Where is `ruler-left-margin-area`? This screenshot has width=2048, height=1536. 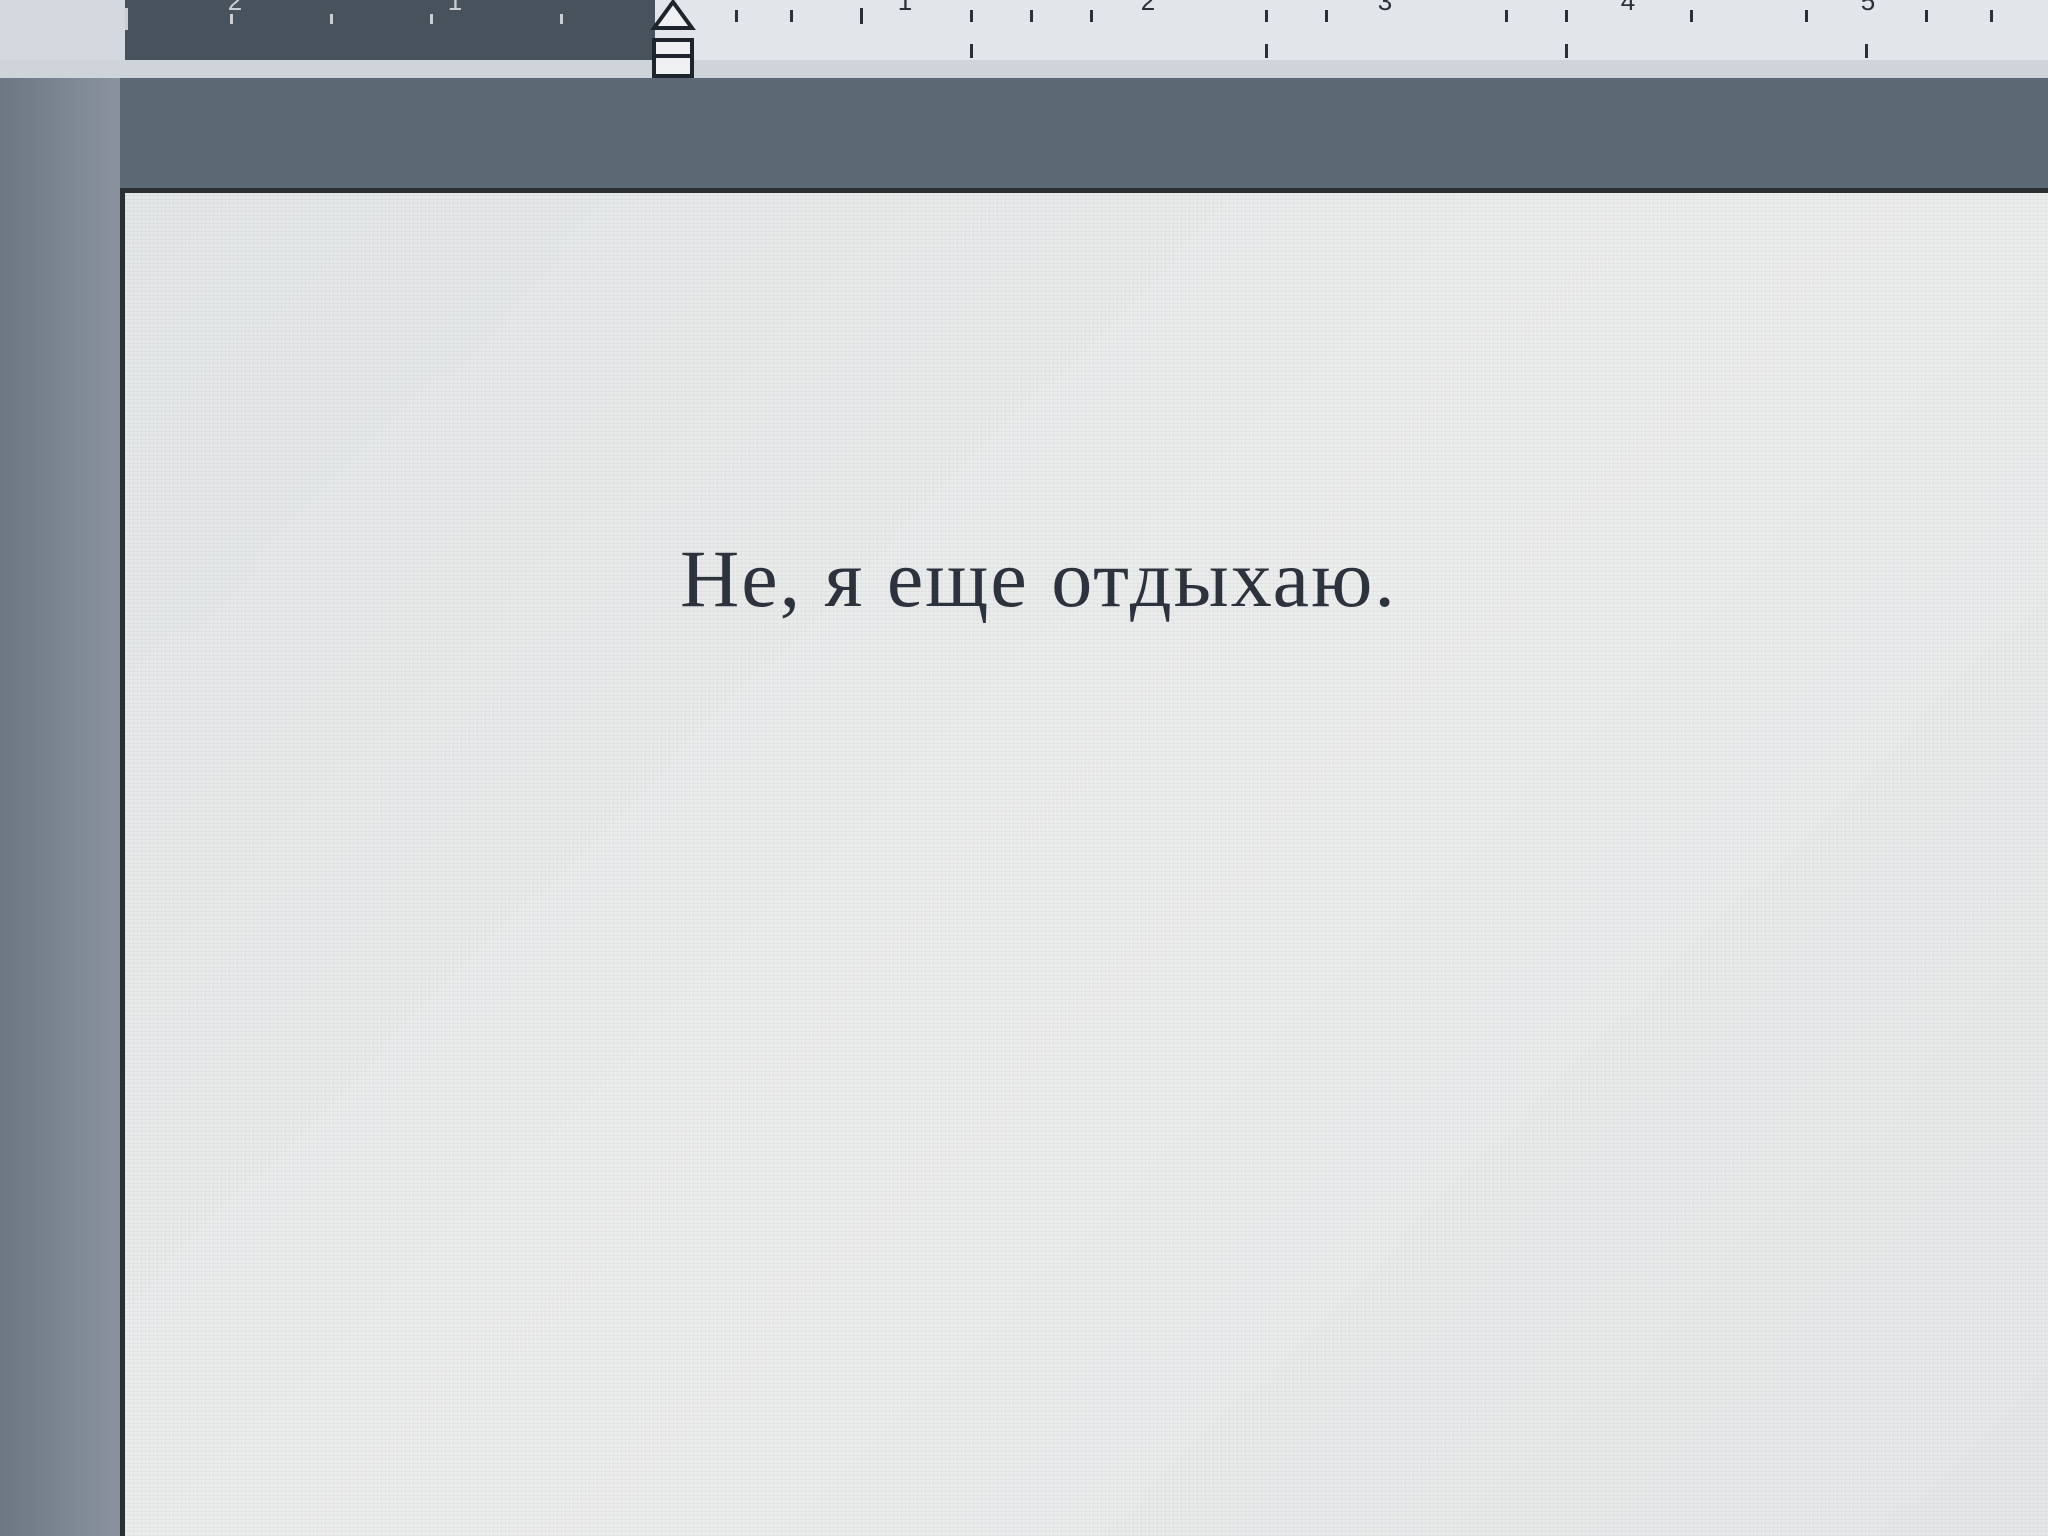 ruler-left-margin-area is located at coordinates (390, 30).